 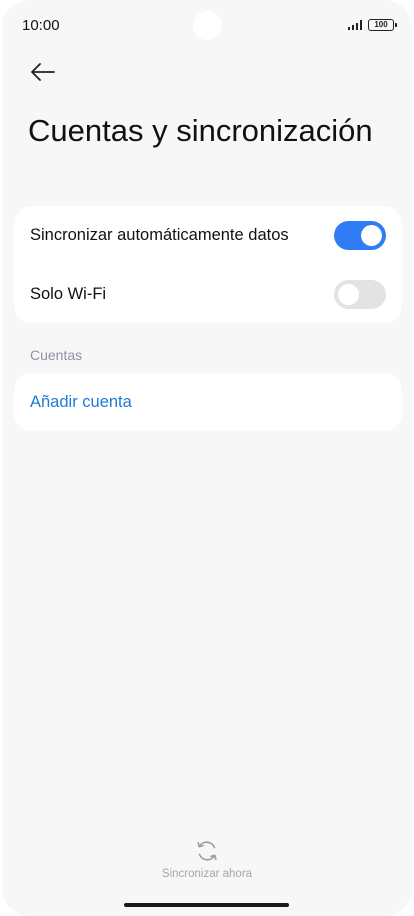 I want to click on wifi-only-toggle, so click(x=360, y=294).